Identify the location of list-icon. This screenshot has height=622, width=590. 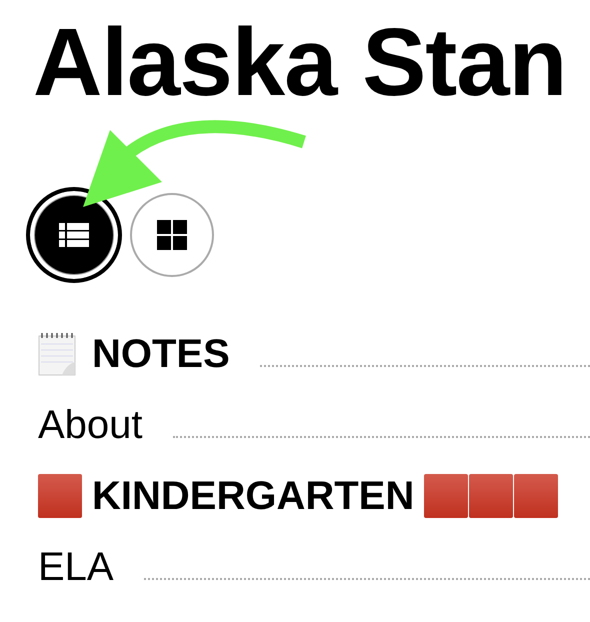
(74, 234).